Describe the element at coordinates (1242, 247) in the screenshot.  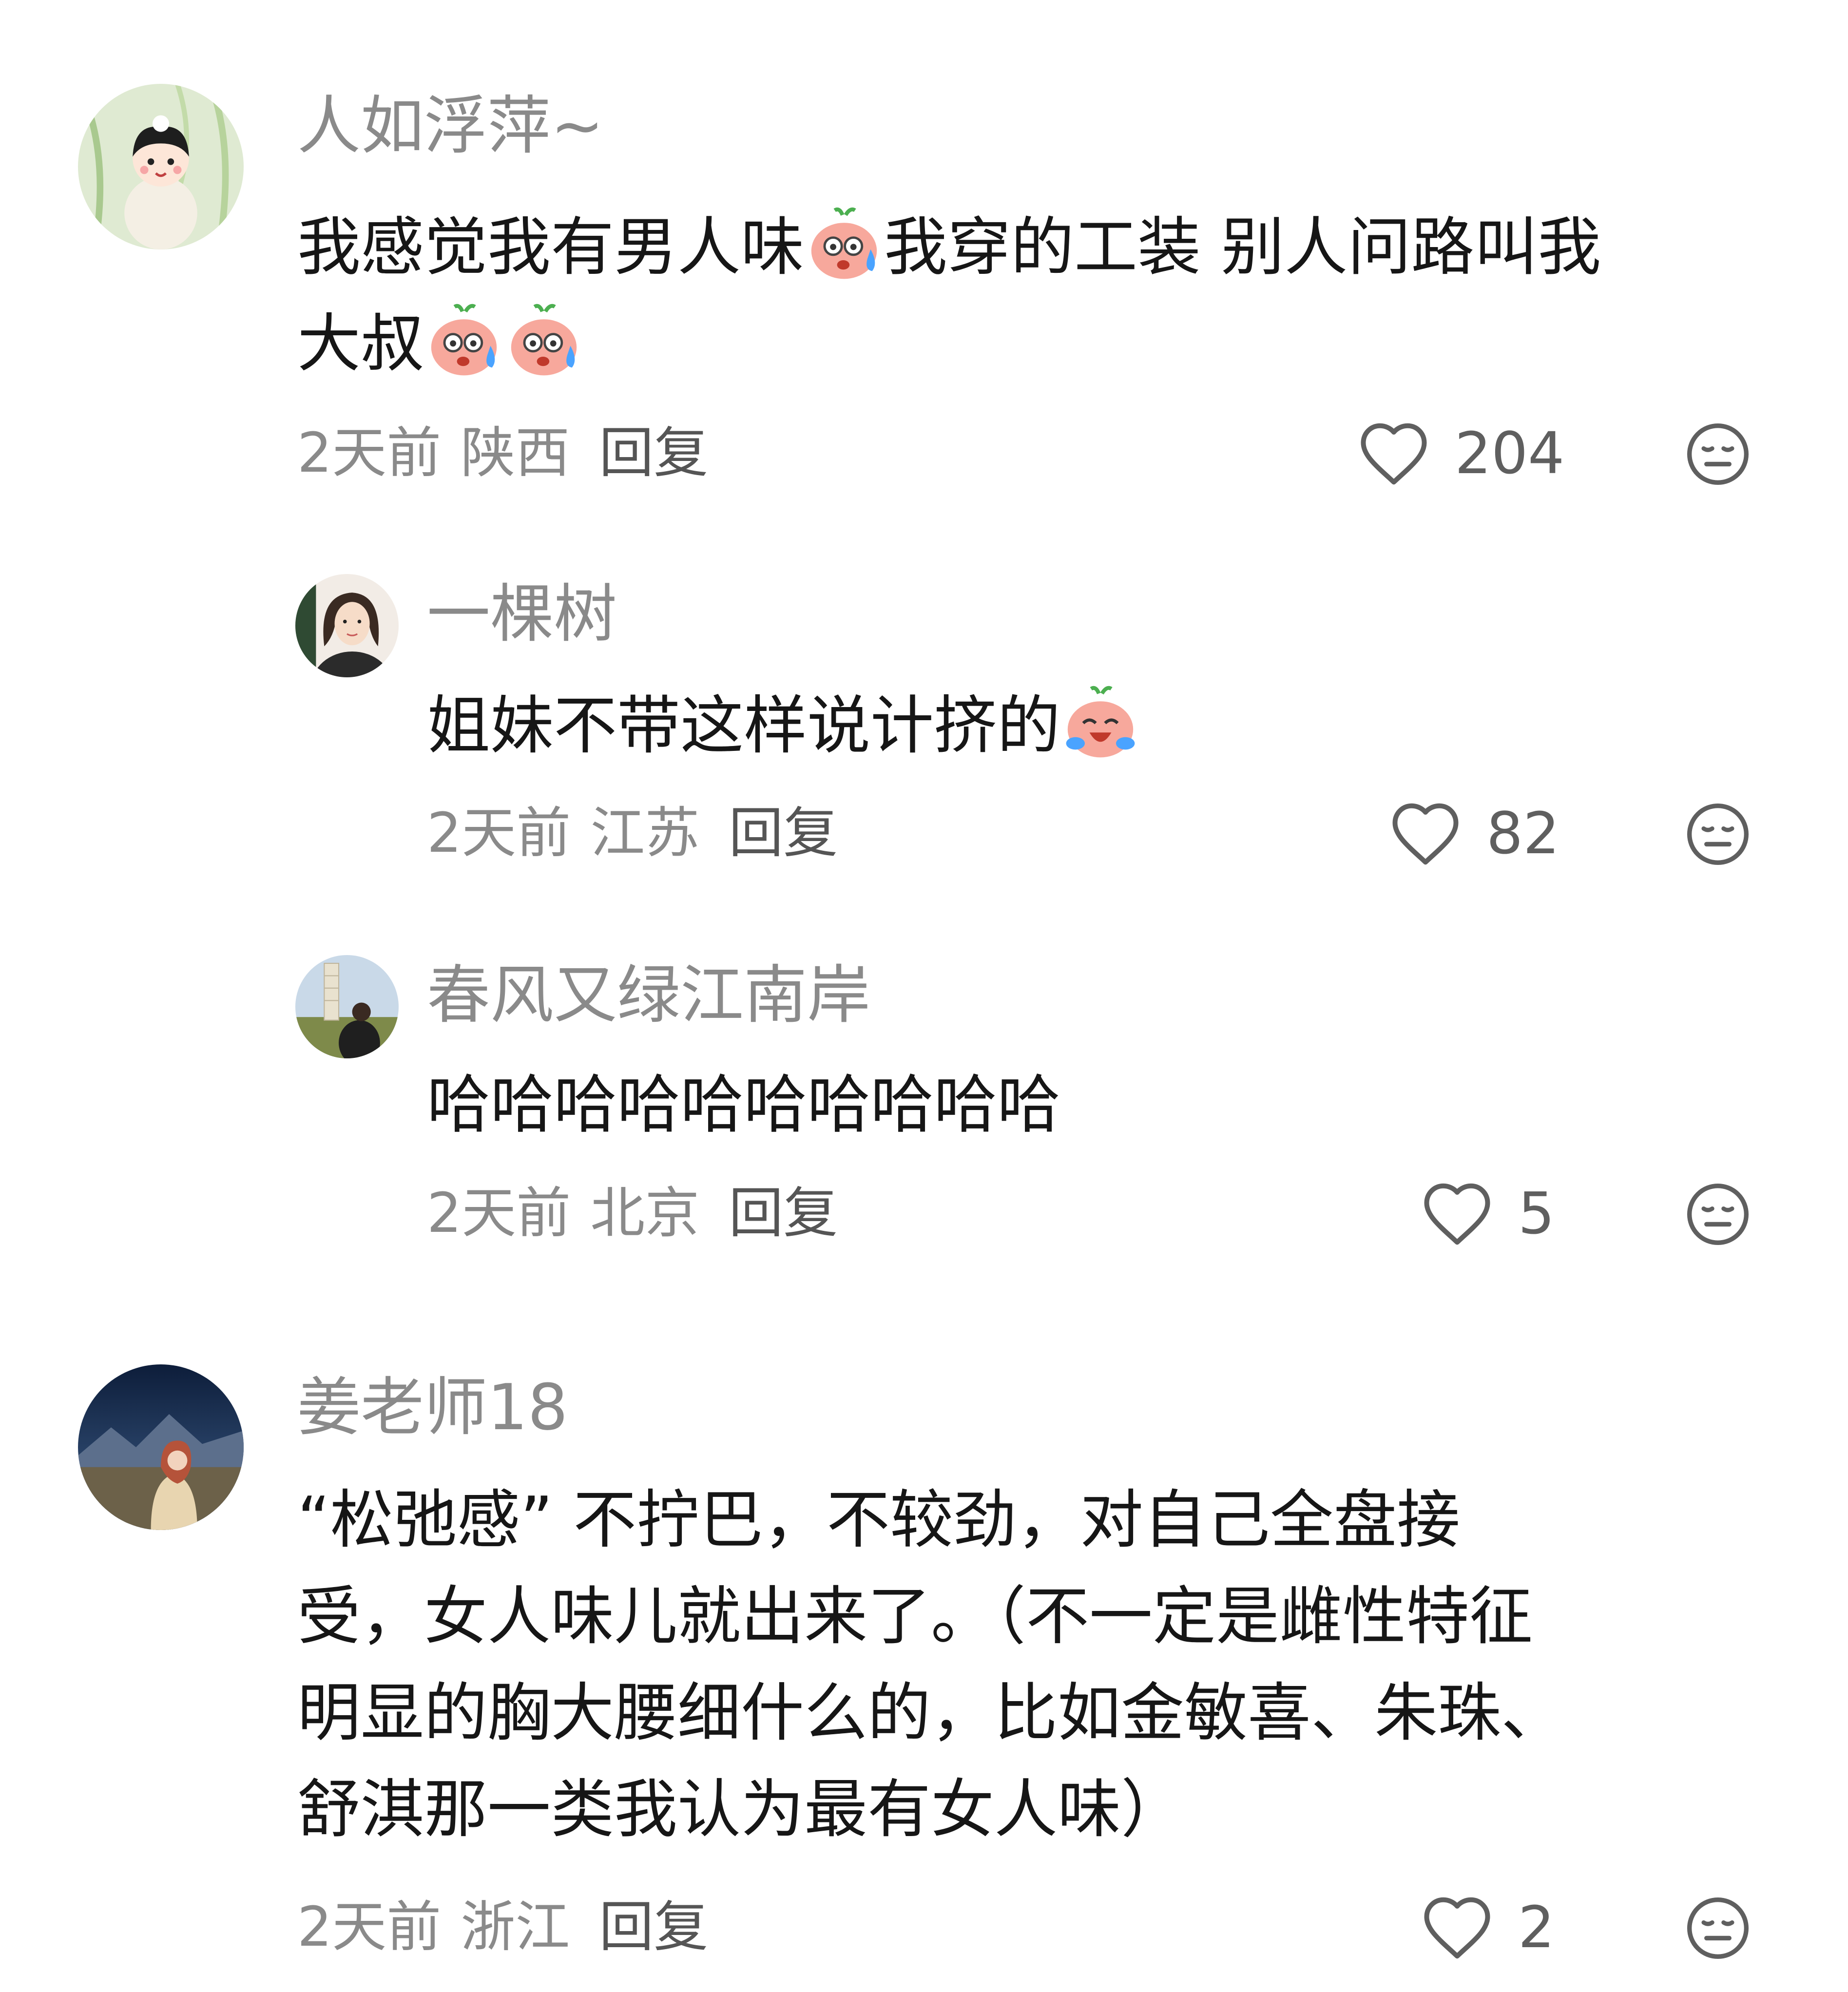
I see `comment-text: 我穿的工装 别人问路叫我` at that location.